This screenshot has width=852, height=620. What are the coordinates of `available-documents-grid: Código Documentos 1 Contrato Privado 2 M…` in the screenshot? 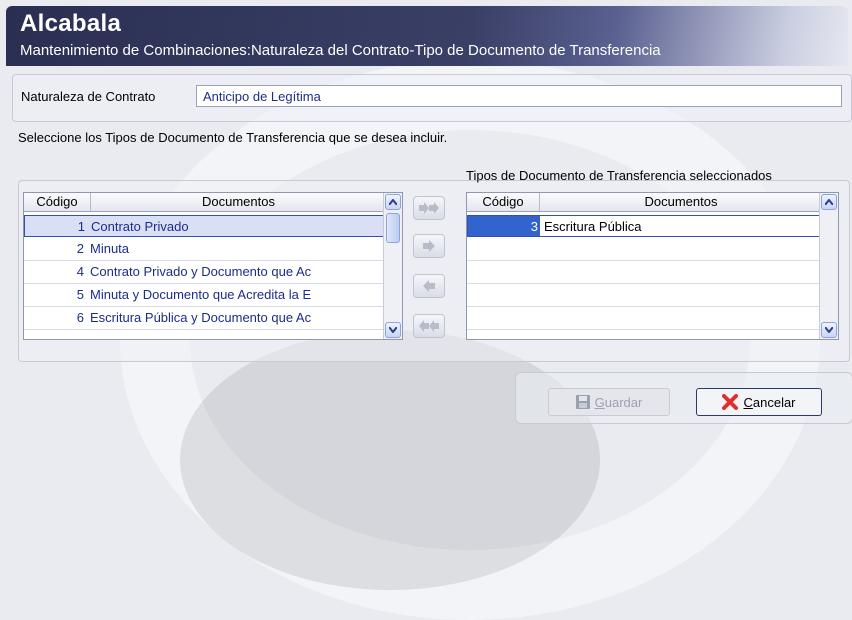 It's located at (213, 266).